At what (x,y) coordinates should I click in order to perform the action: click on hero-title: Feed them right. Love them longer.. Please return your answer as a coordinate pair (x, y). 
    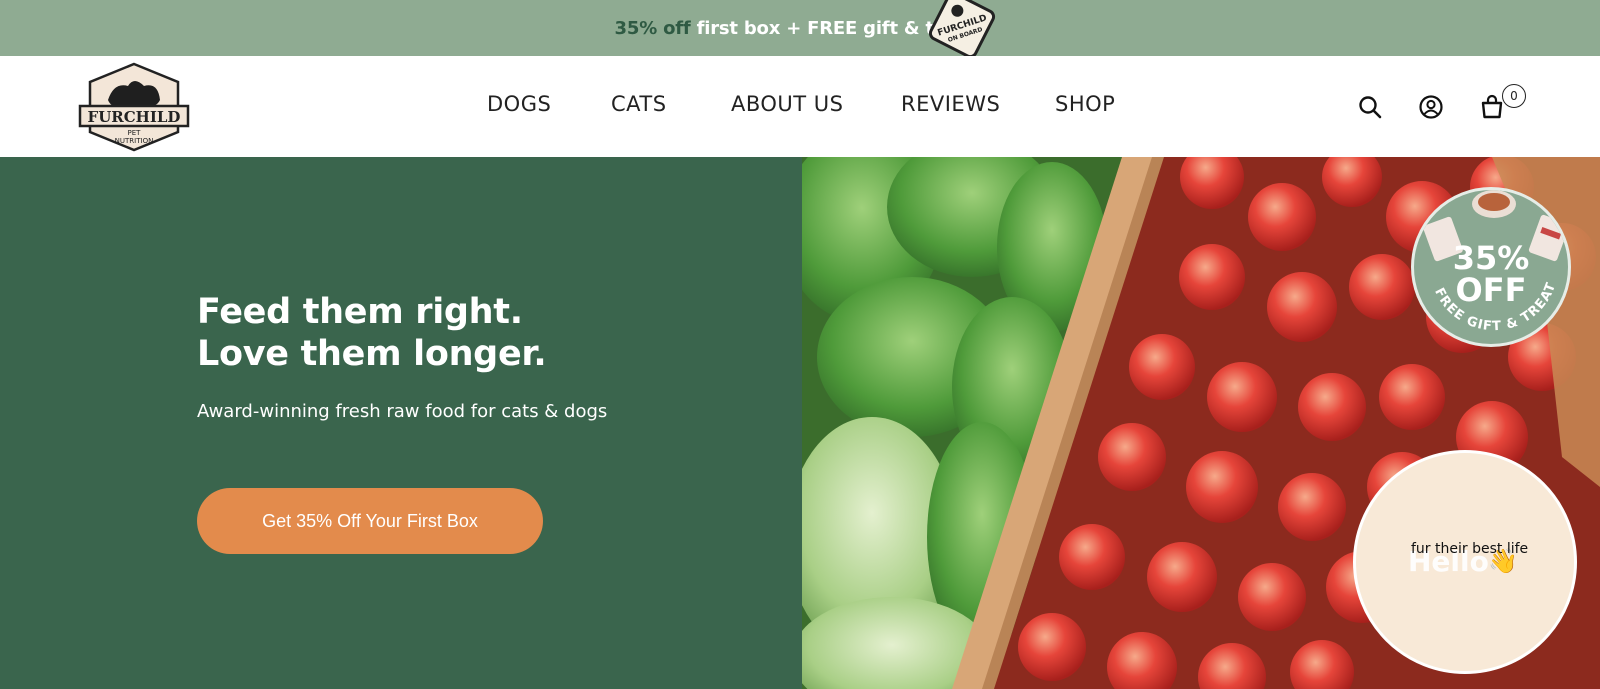
    Looking at the image, I should click on (477, 333).